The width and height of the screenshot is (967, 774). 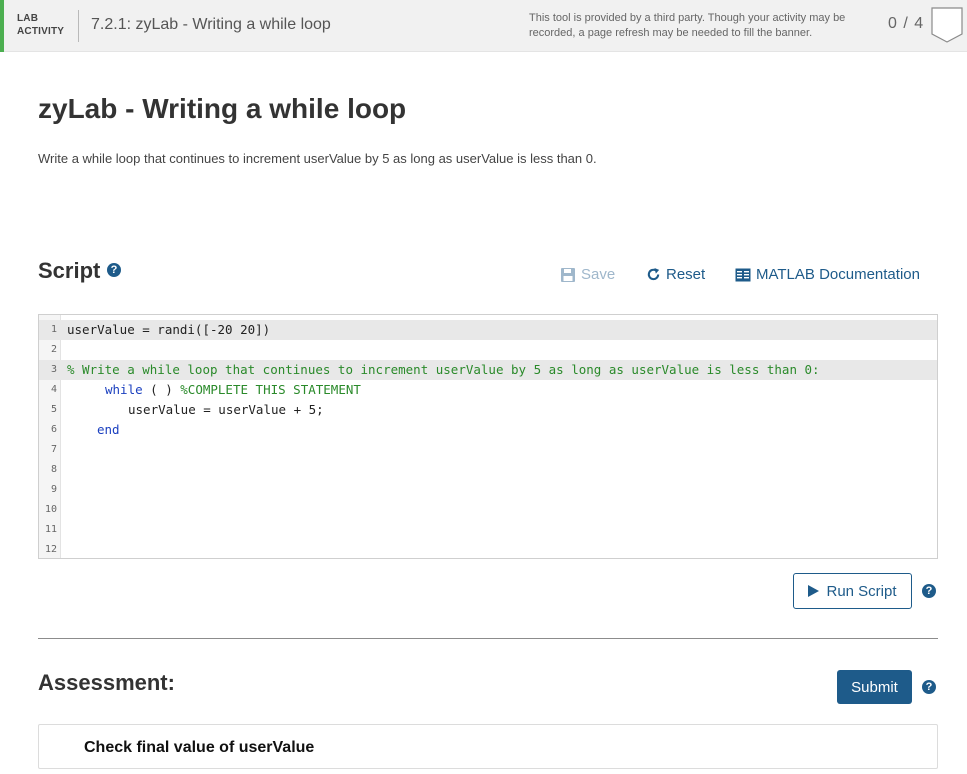 I want to click on line-number: 12, so click(x=50, y=549).